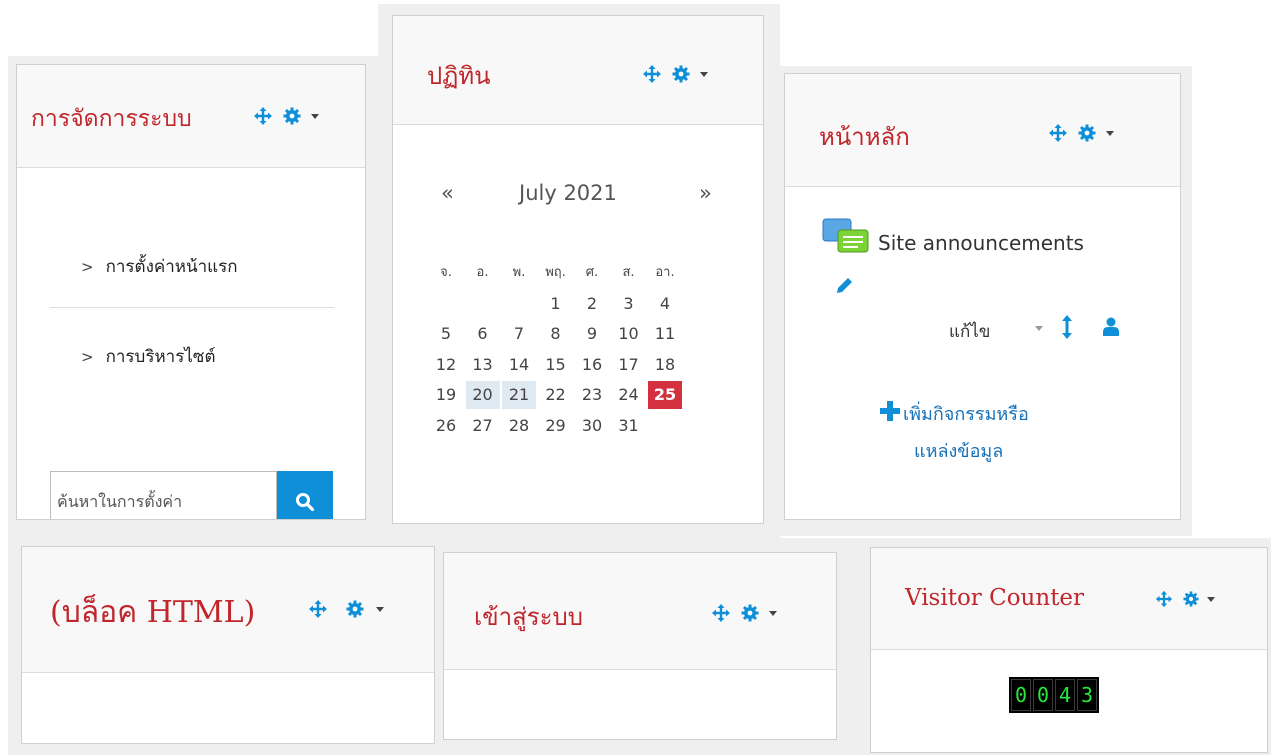  What do you see at coordinates (171, 267) in the screenshot?
I see `nav-item-label: การตั้งค่าหน้าแรก` at bounding box center [171, 267].